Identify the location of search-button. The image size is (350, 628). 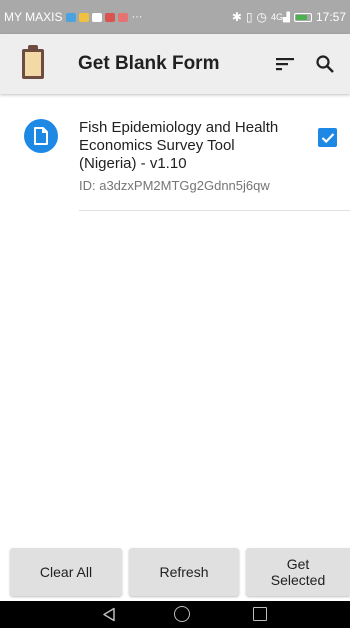
(325, 64).